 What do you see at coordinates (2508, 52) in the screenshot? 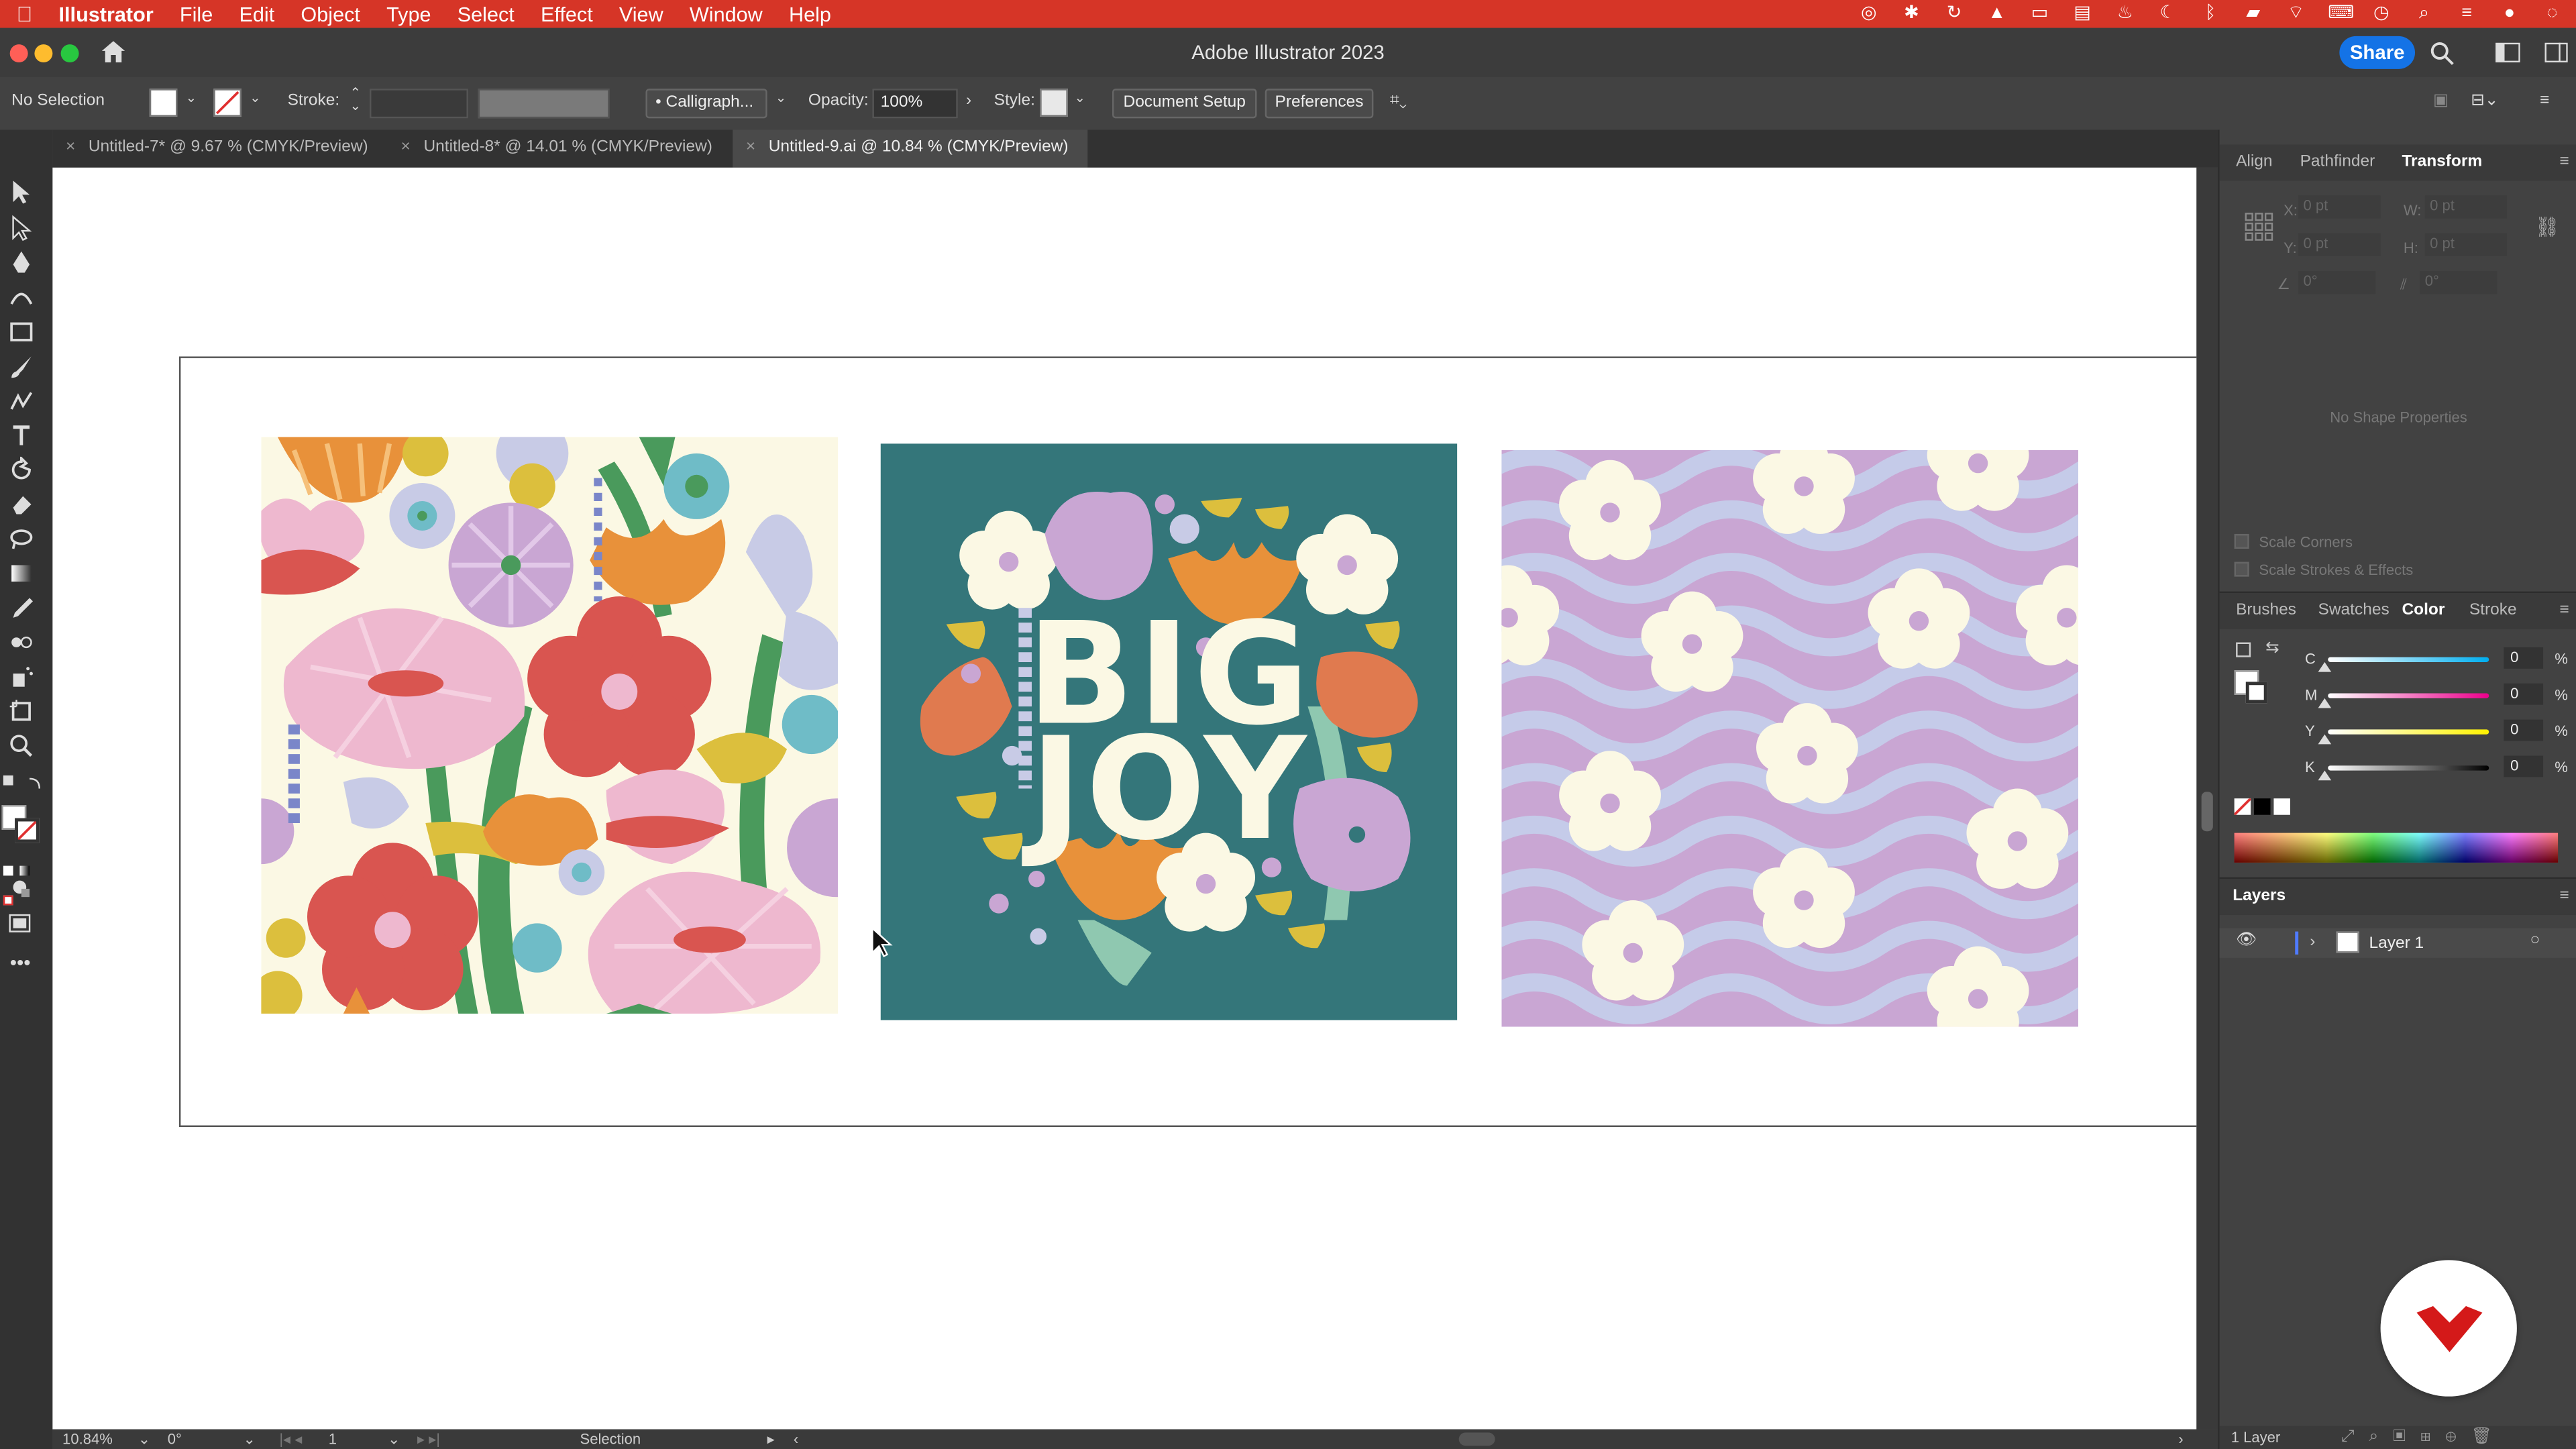
I see `workspace-switcher-icon` at bounding box center [2508, 52].